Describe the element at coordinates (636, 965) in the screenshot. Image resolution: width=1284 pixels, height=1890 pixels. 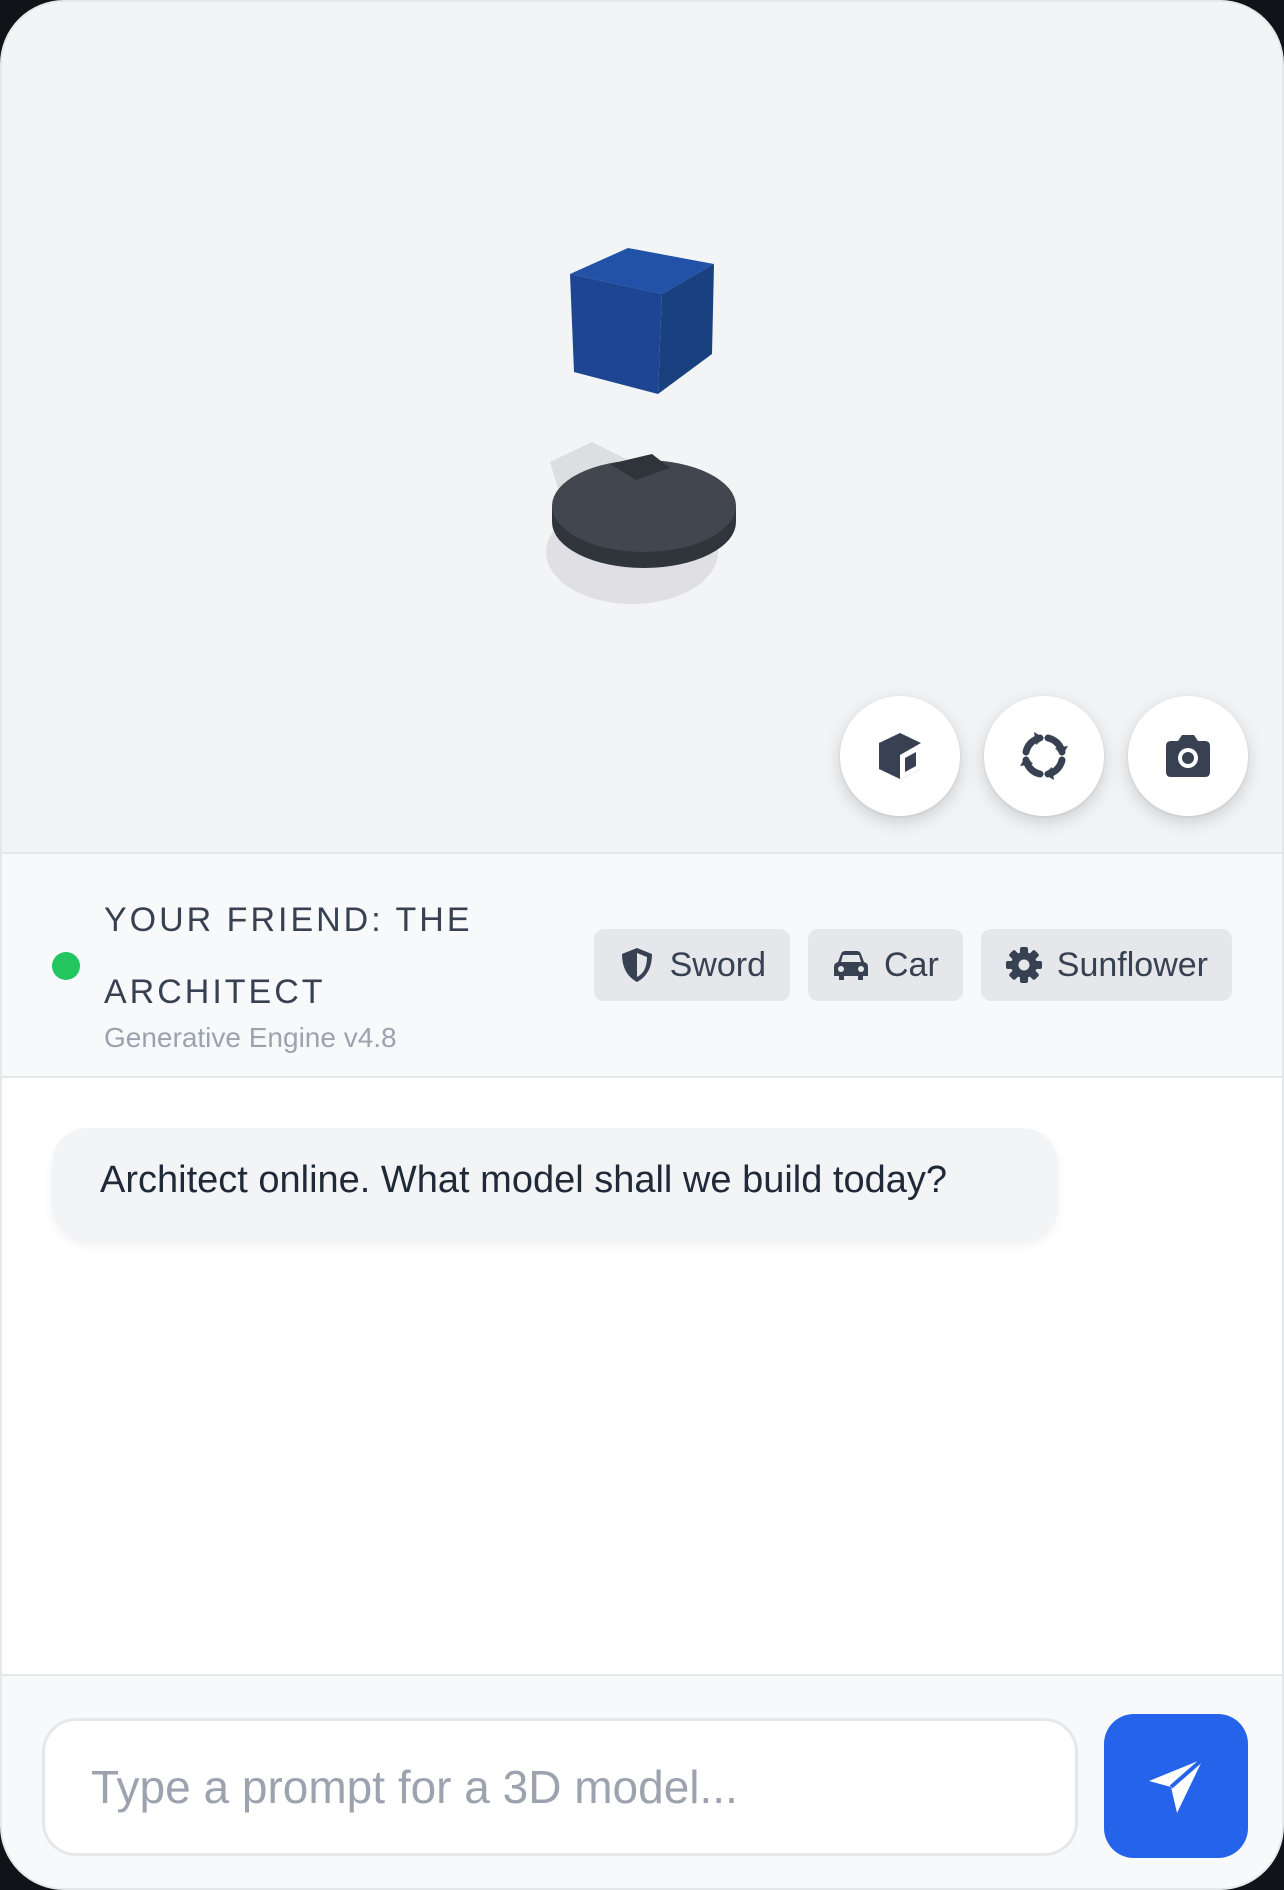
I see `shield-icon` at that location.